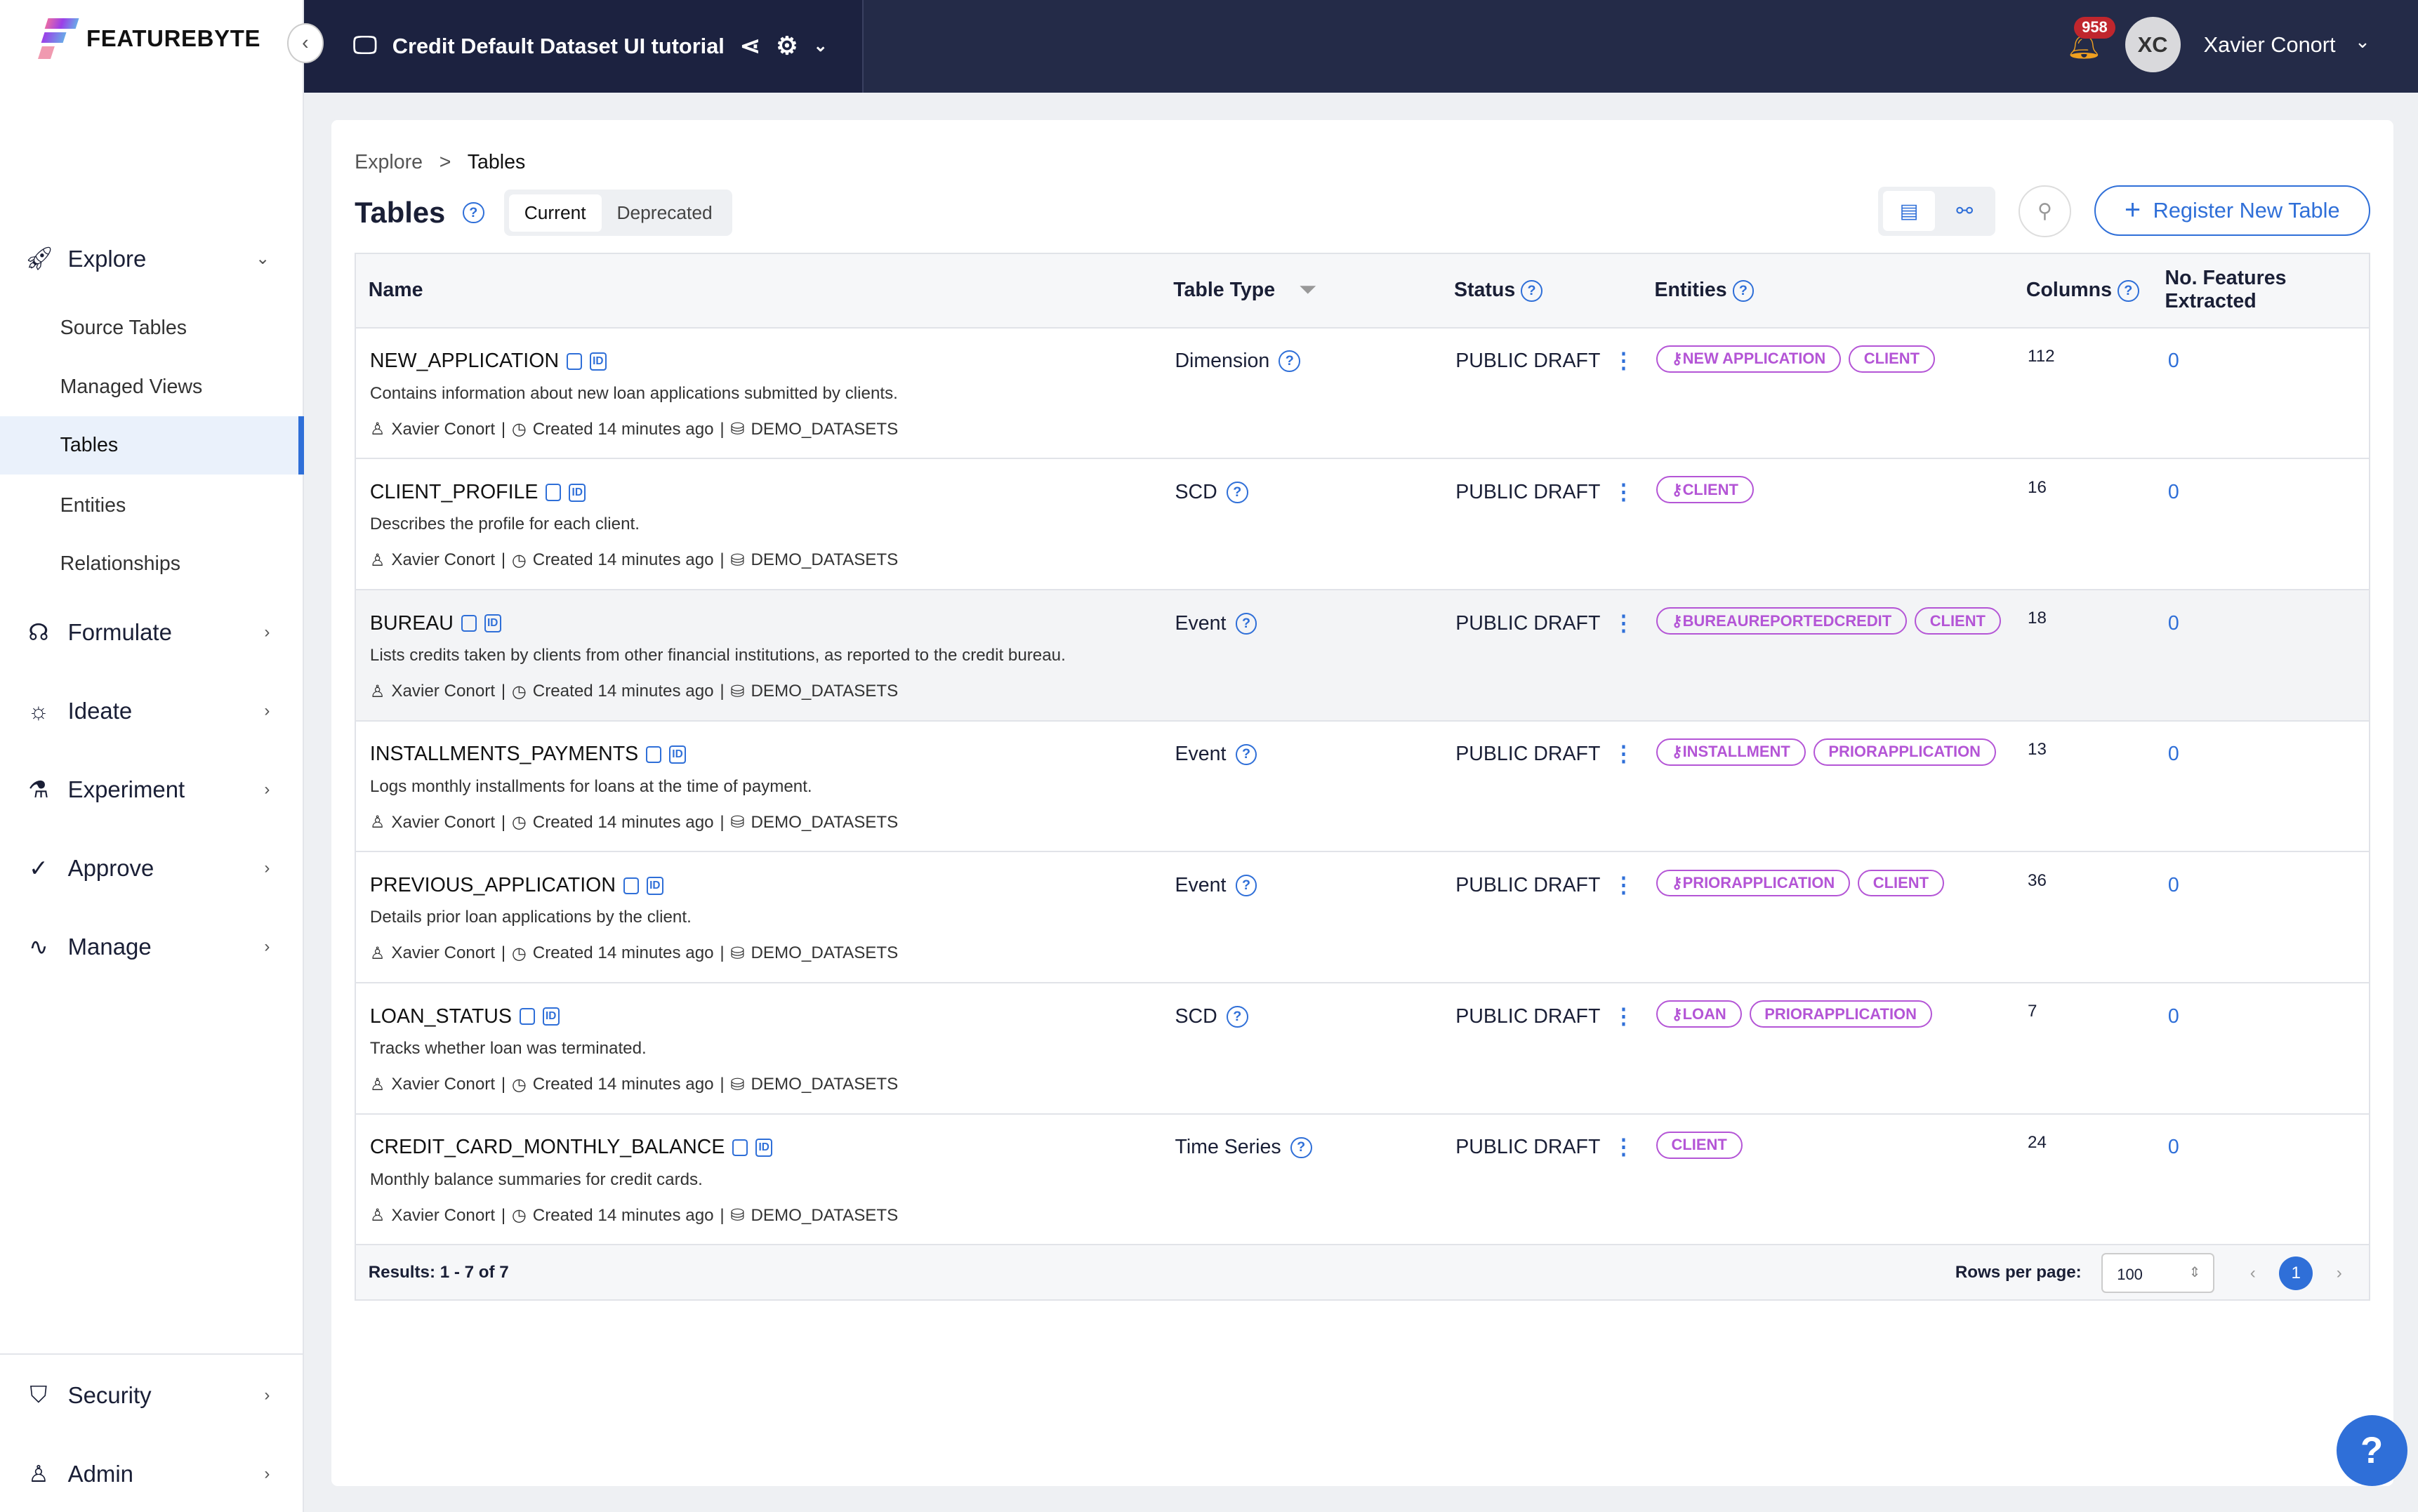  I want to click on sidebar-item-explore: 🚀︎ Explore ⌄, so click(152, 258).